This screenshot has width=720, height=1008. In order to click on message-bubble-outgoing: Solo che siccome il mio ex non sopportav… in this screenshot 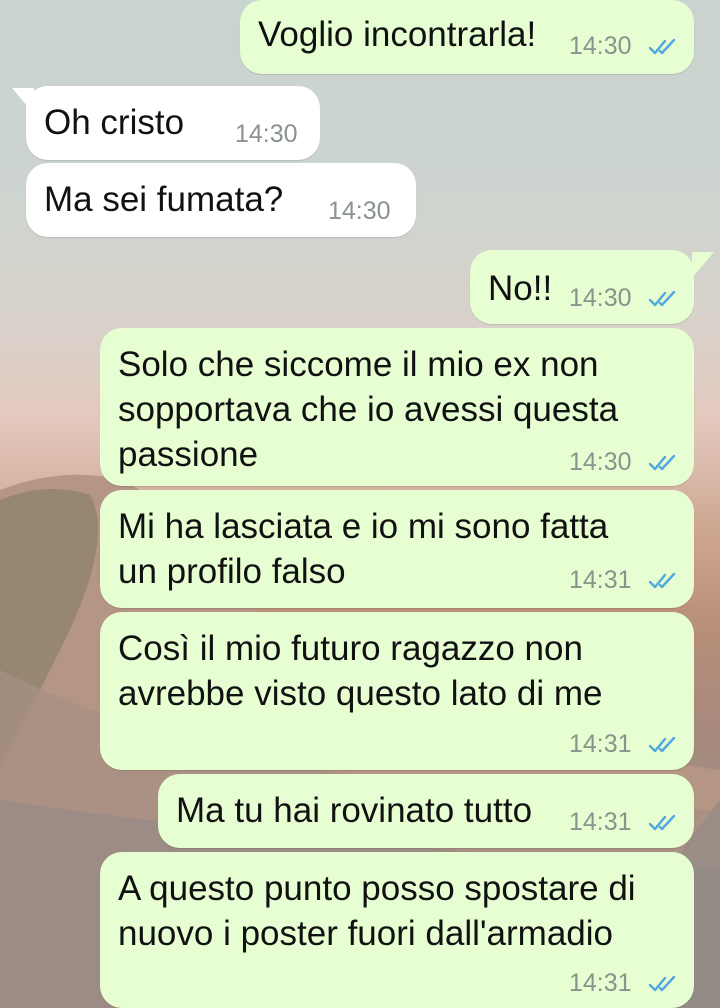, I will do `click(397, 407)`.